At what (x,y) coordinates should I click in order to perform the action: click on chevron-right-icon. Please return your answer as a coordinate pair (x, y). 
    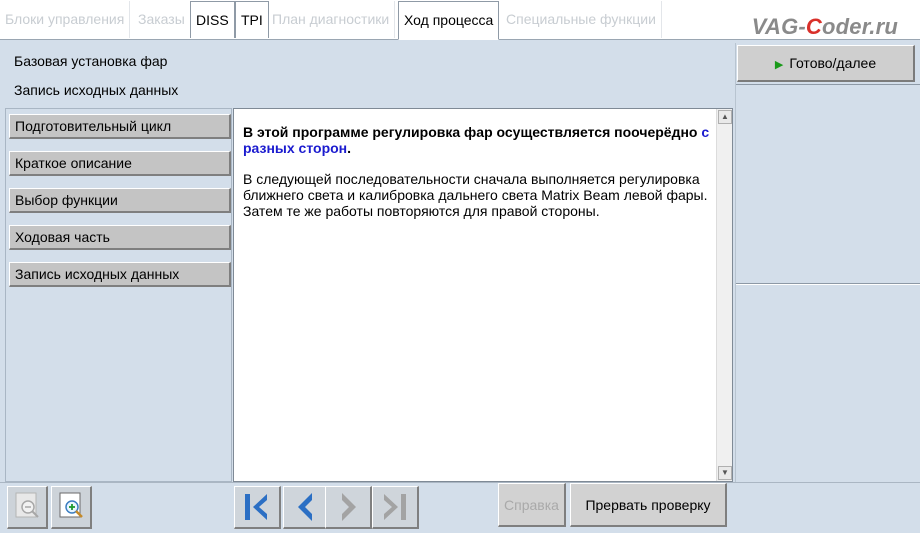
    Looking at the image, I should click on (349, 507).